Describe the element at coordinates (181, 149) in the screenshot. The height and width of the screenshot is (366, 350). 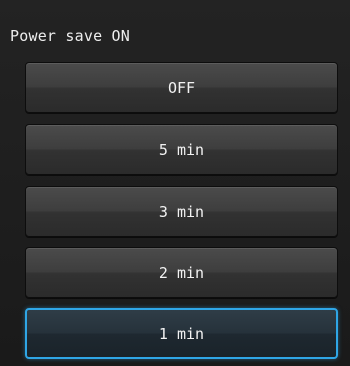
I see `option-5-min-button: 5 min` at that location.